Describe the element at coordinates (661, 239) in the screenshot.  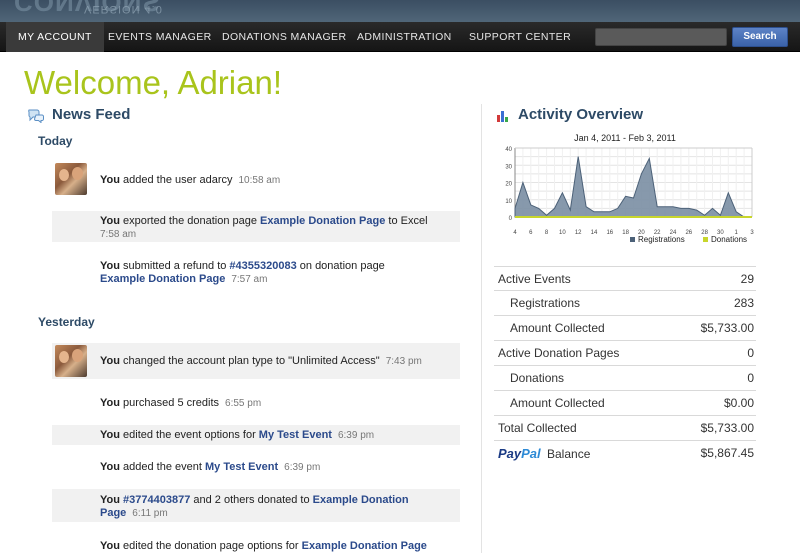
I see `legend-label-registrations: Registrations` at that location.